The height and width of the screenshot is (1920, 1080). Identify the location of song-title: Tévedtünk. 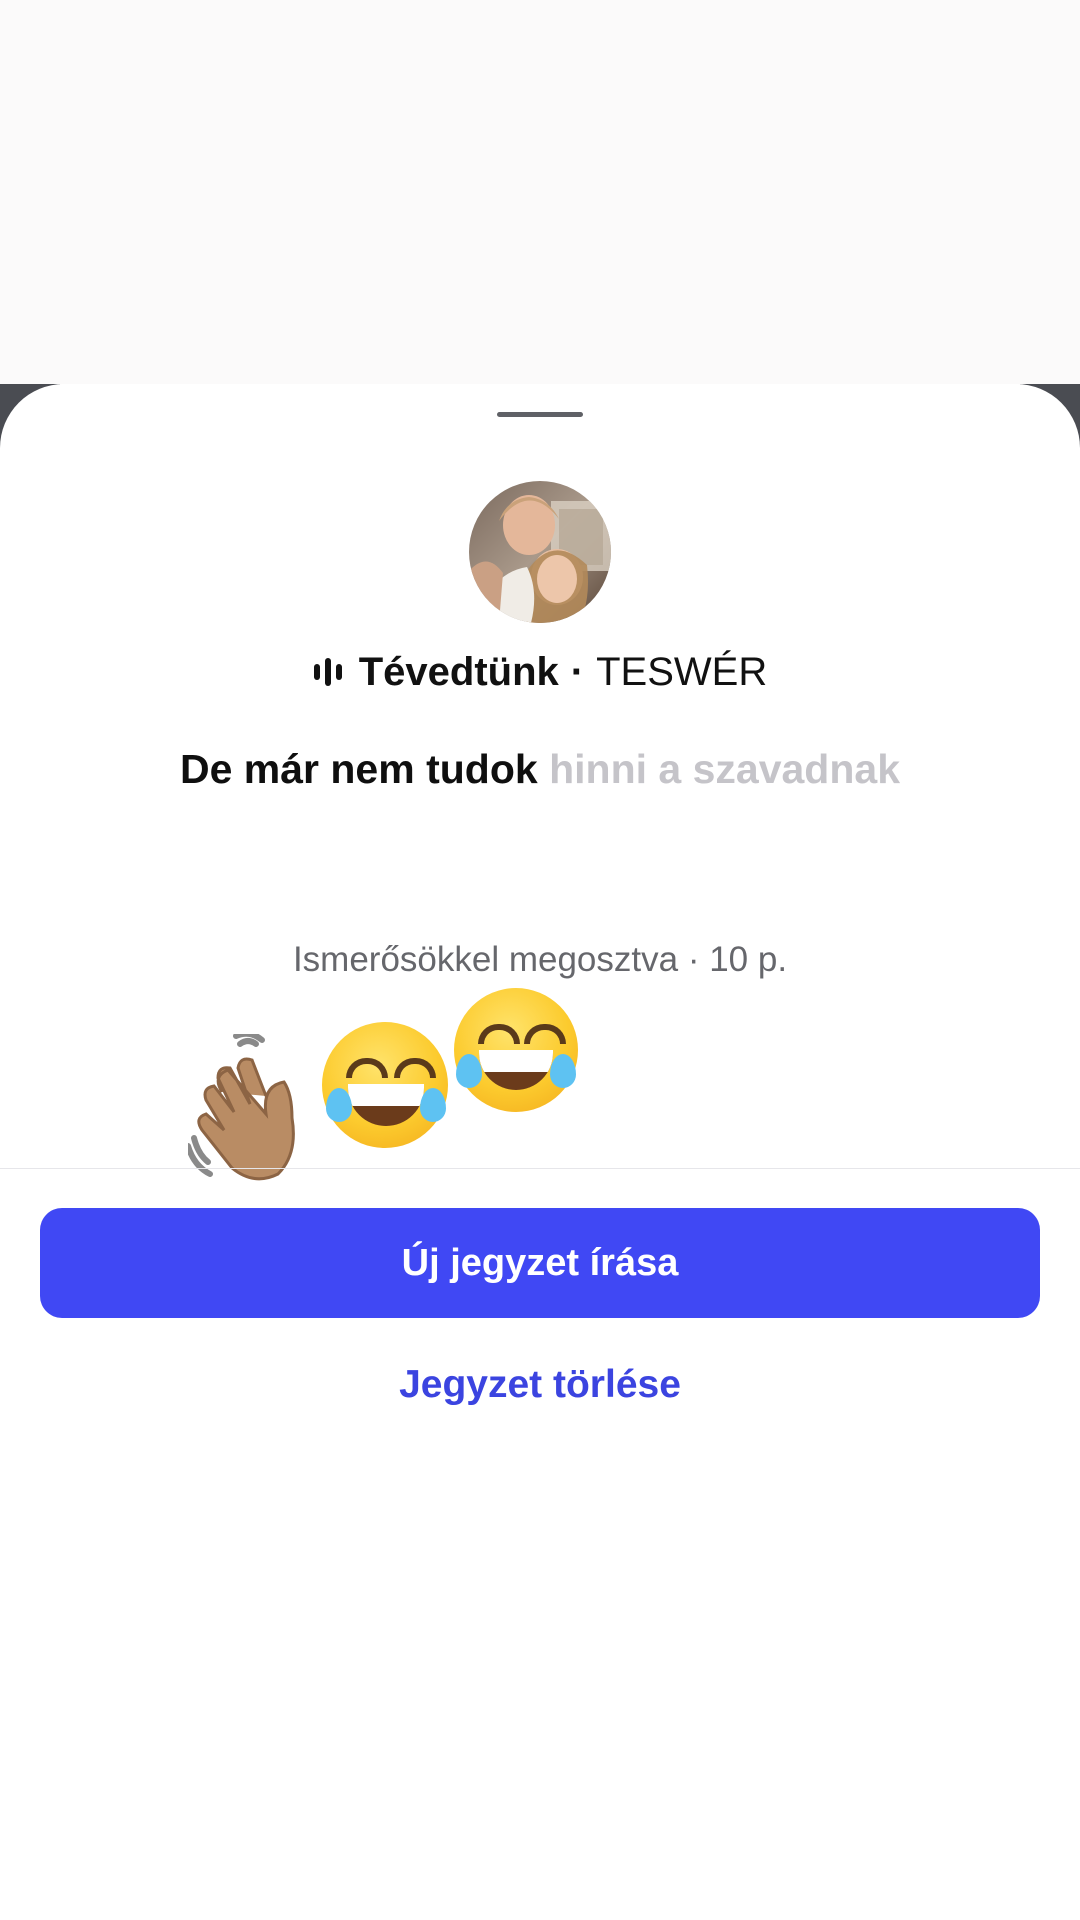
(458, 671).